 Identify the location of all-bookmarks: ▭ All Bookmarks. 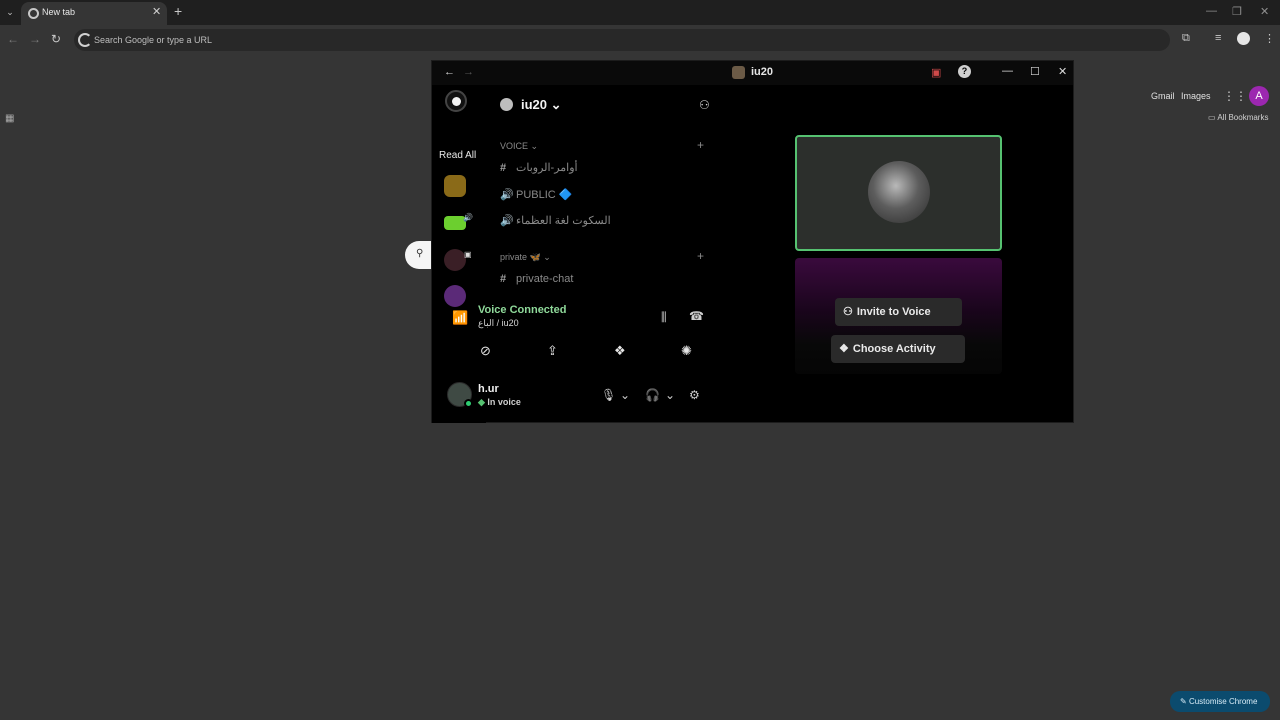
(1238, 117).